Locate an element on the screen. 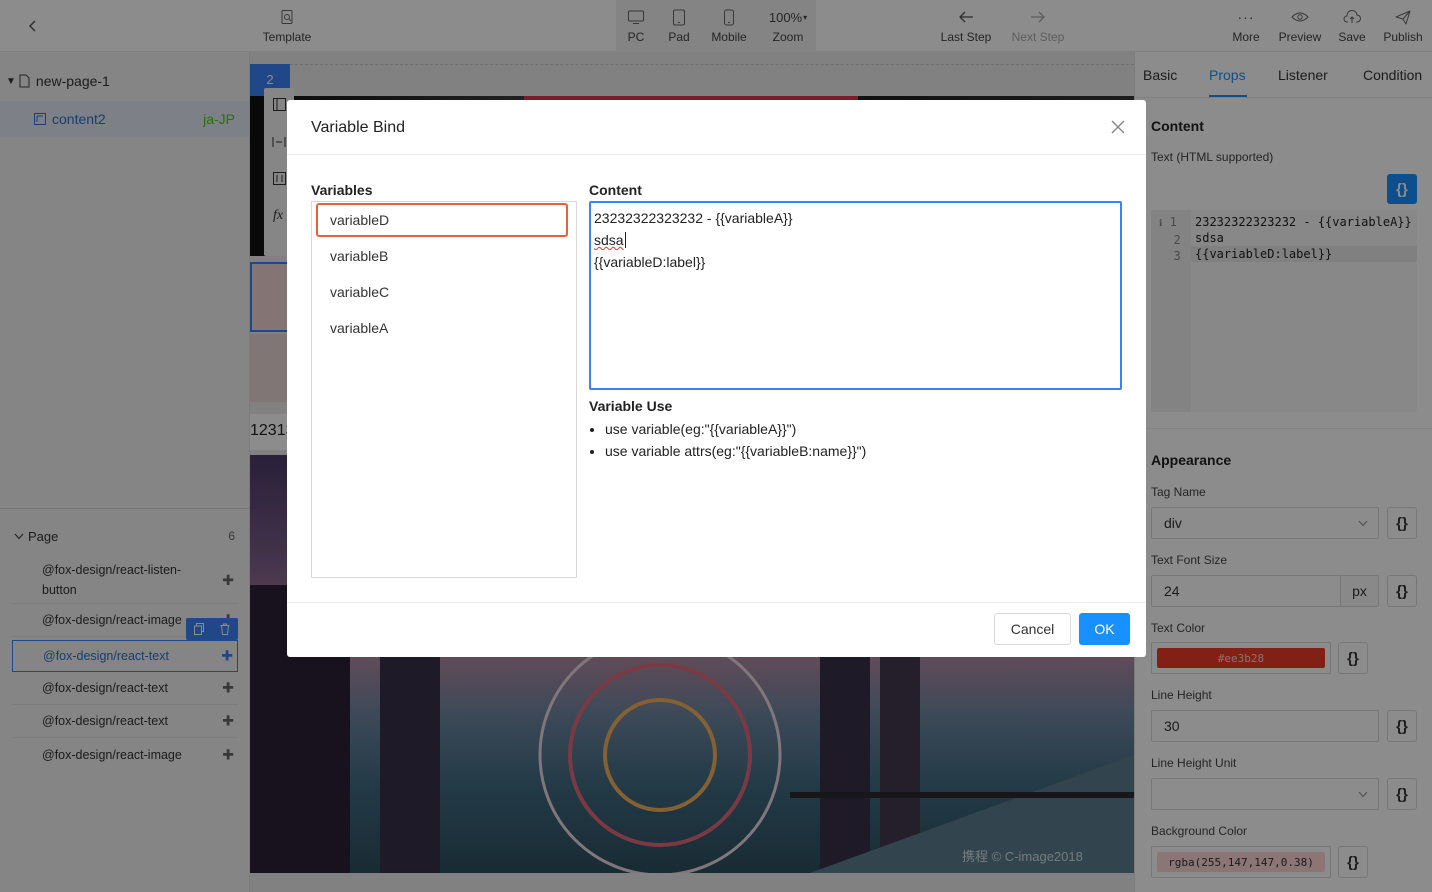 The height and width of the screenshot is (892, 1432). variables-list: variableD variableB variableC variableA is located at coordinates (444, 389).